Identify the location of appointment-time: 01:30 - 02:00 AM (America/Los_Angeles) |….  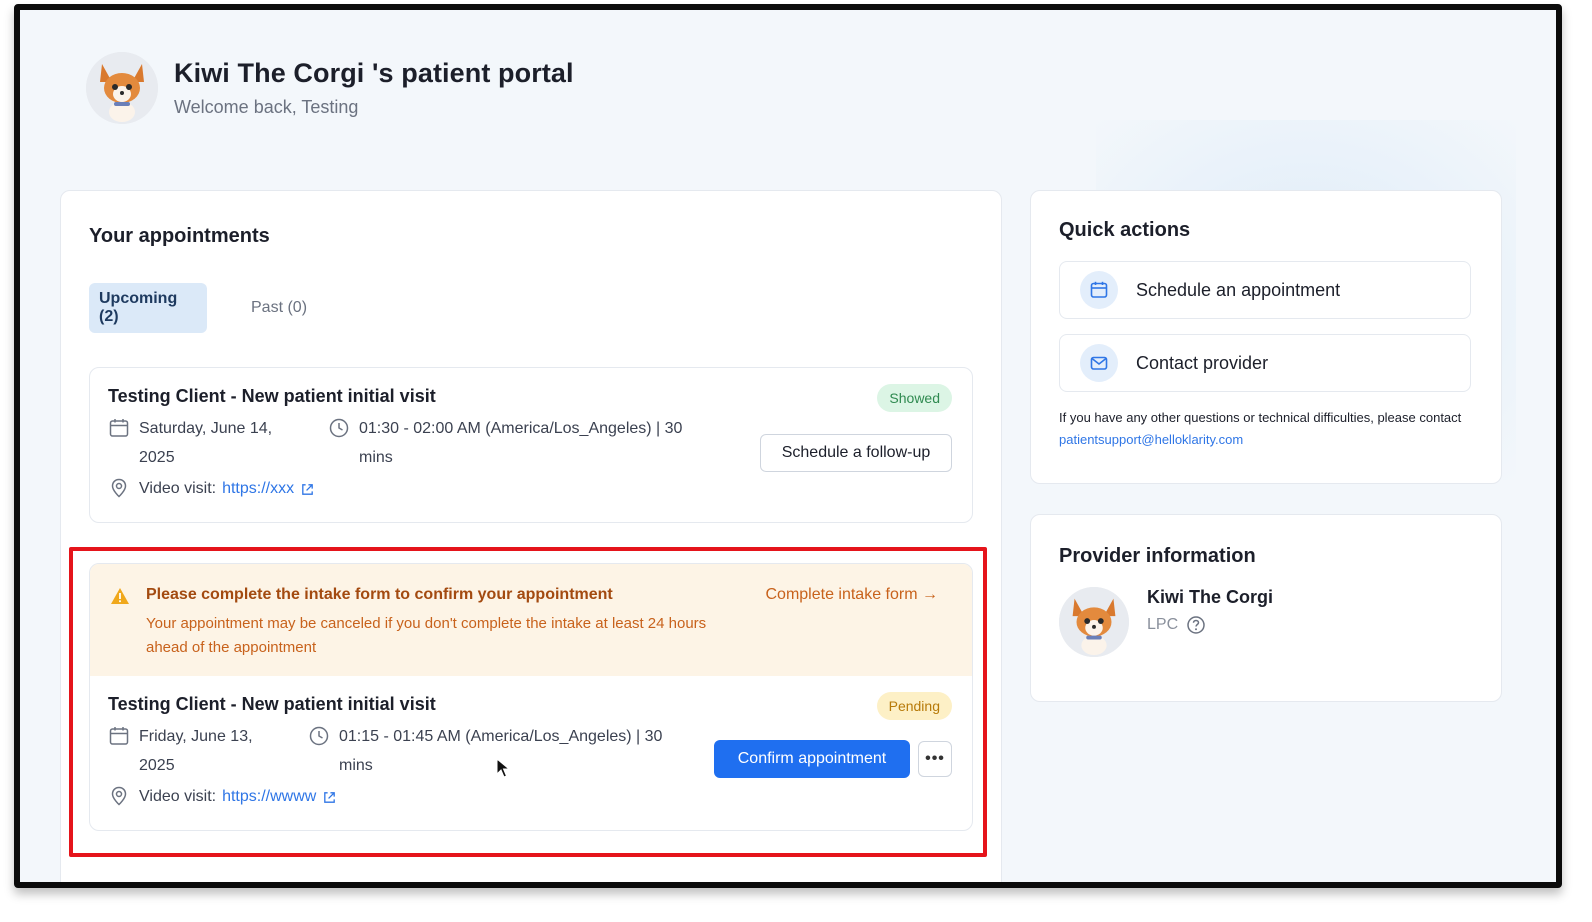
(505, 443).